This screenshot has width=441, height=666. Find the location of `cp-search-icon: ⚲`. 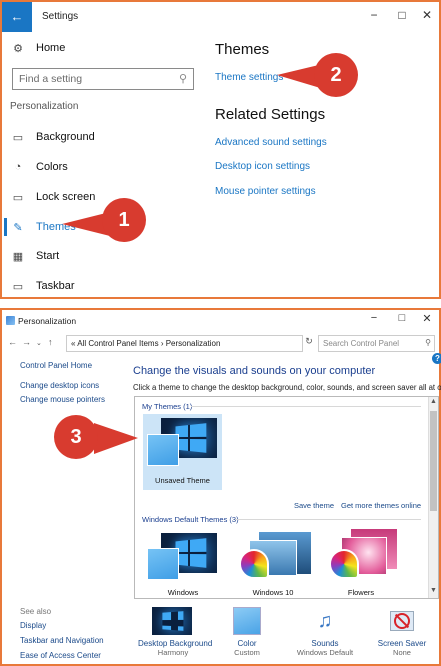

cp-search-icon: ⚲ is located at coordinates (428, 342).